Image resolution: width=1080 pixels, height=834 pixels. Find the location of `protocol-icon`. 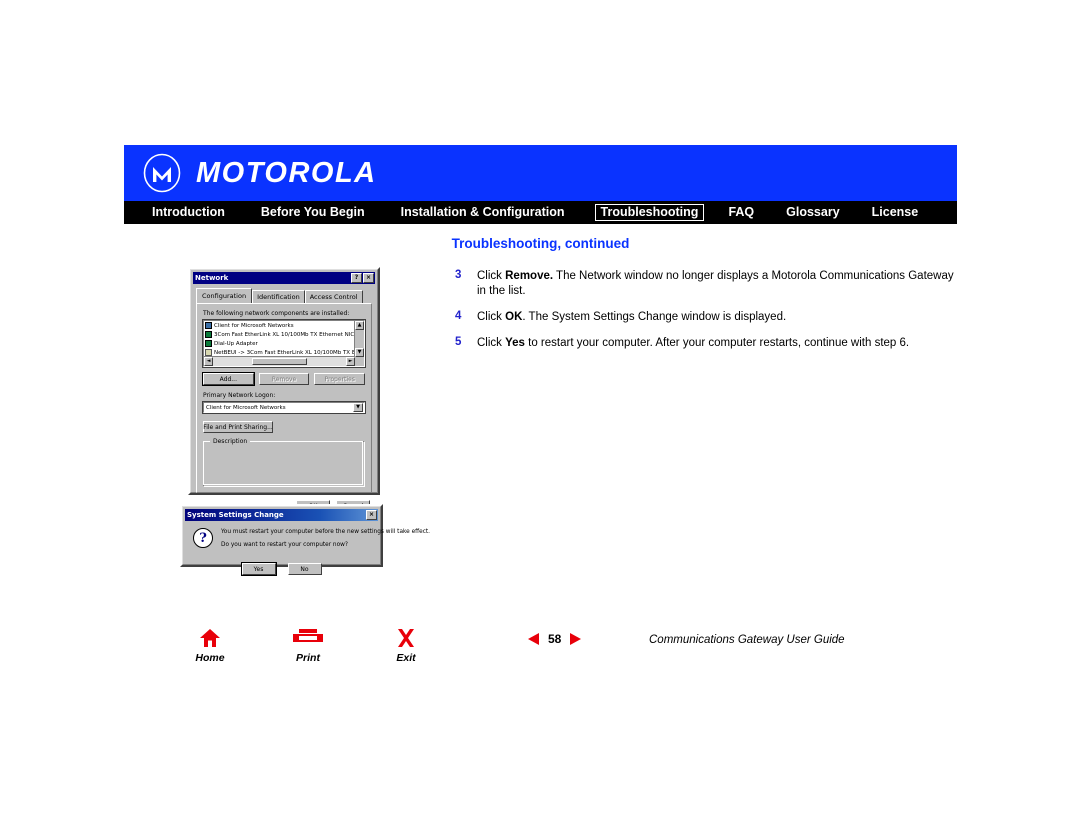

protocol-icon is located at coordinates (208, 352).